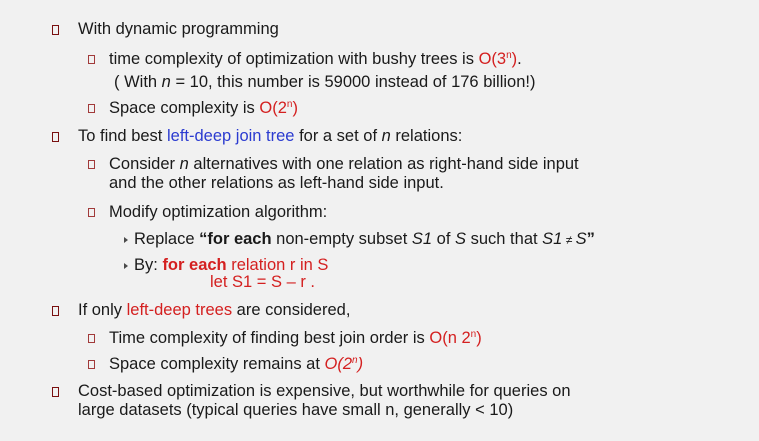 The height and width of the screenshot is (441, 759). Describe the element at coordinates (455, 338) in the screenshot. I see `big-o-n-2n: O(n 2n)` at that location.